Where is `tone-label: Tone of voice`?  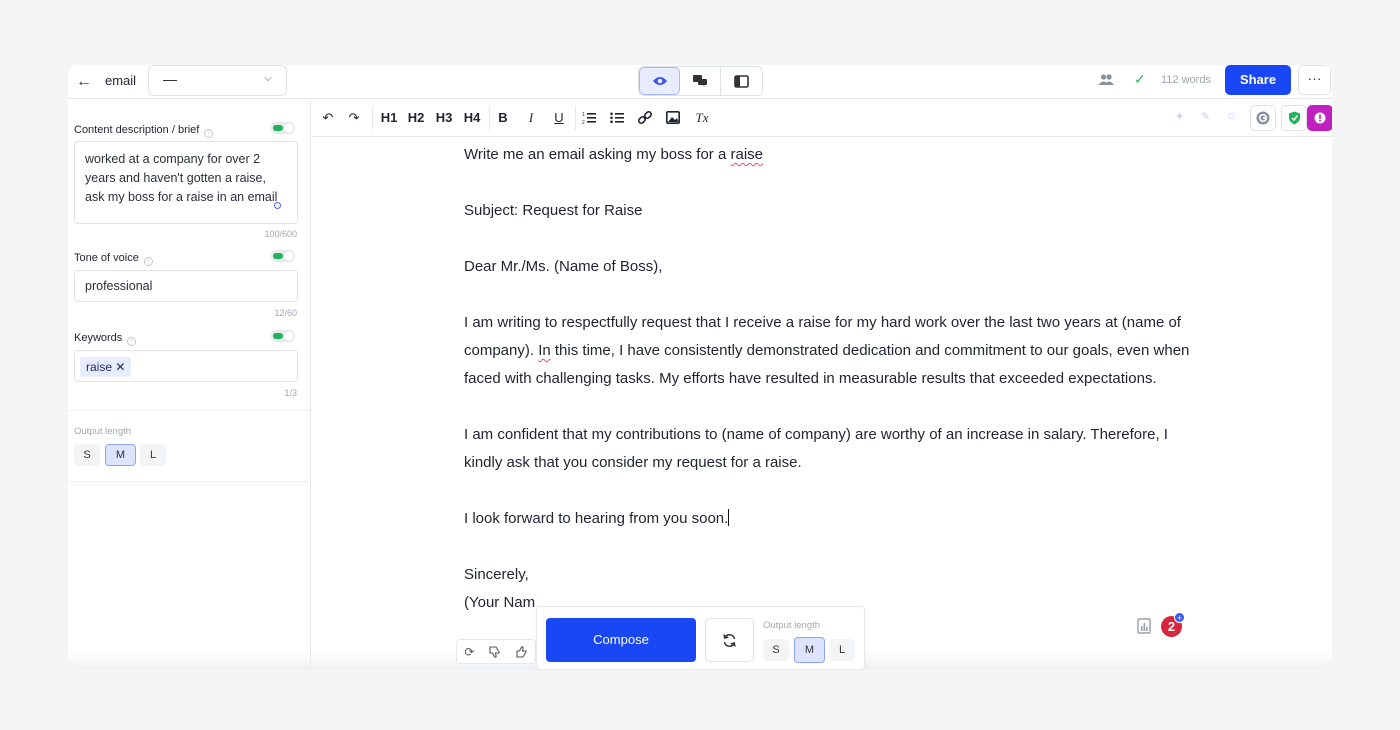
tone-label: Tone of voice is located at coordinates (106, 258).